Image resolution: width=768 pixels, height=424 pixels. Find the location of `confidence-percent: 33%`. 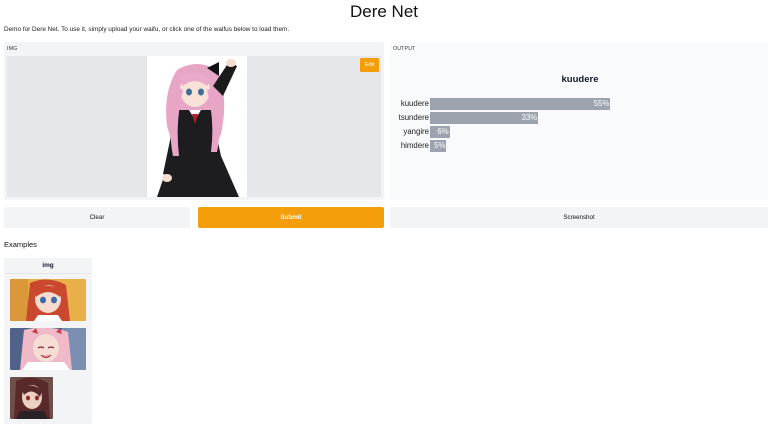

confidence-percent: 33% is located at coordinates (529, 117).